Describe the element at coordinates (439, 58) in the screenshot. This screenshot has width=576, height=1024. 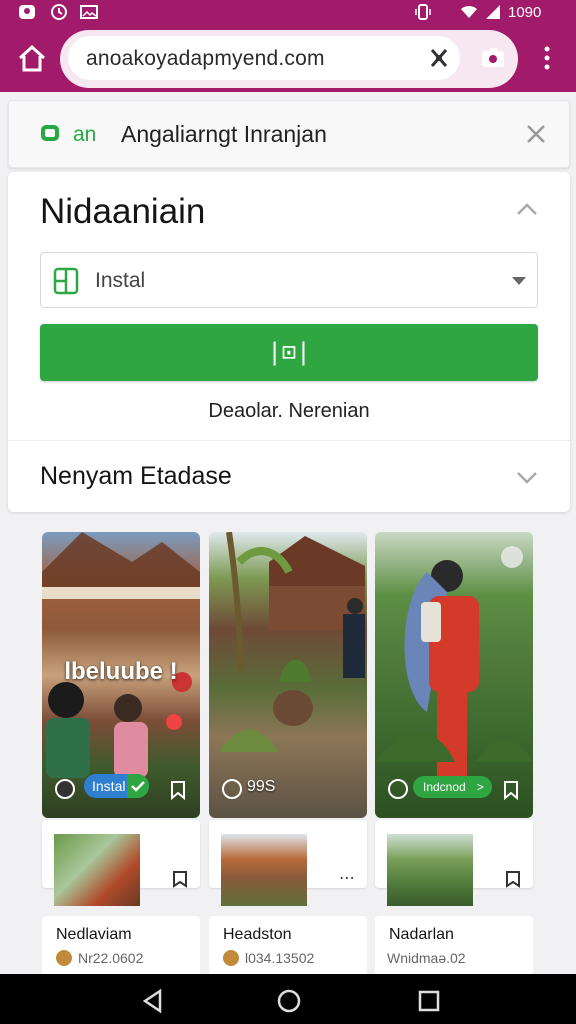
I see `tool-icon` at that location.